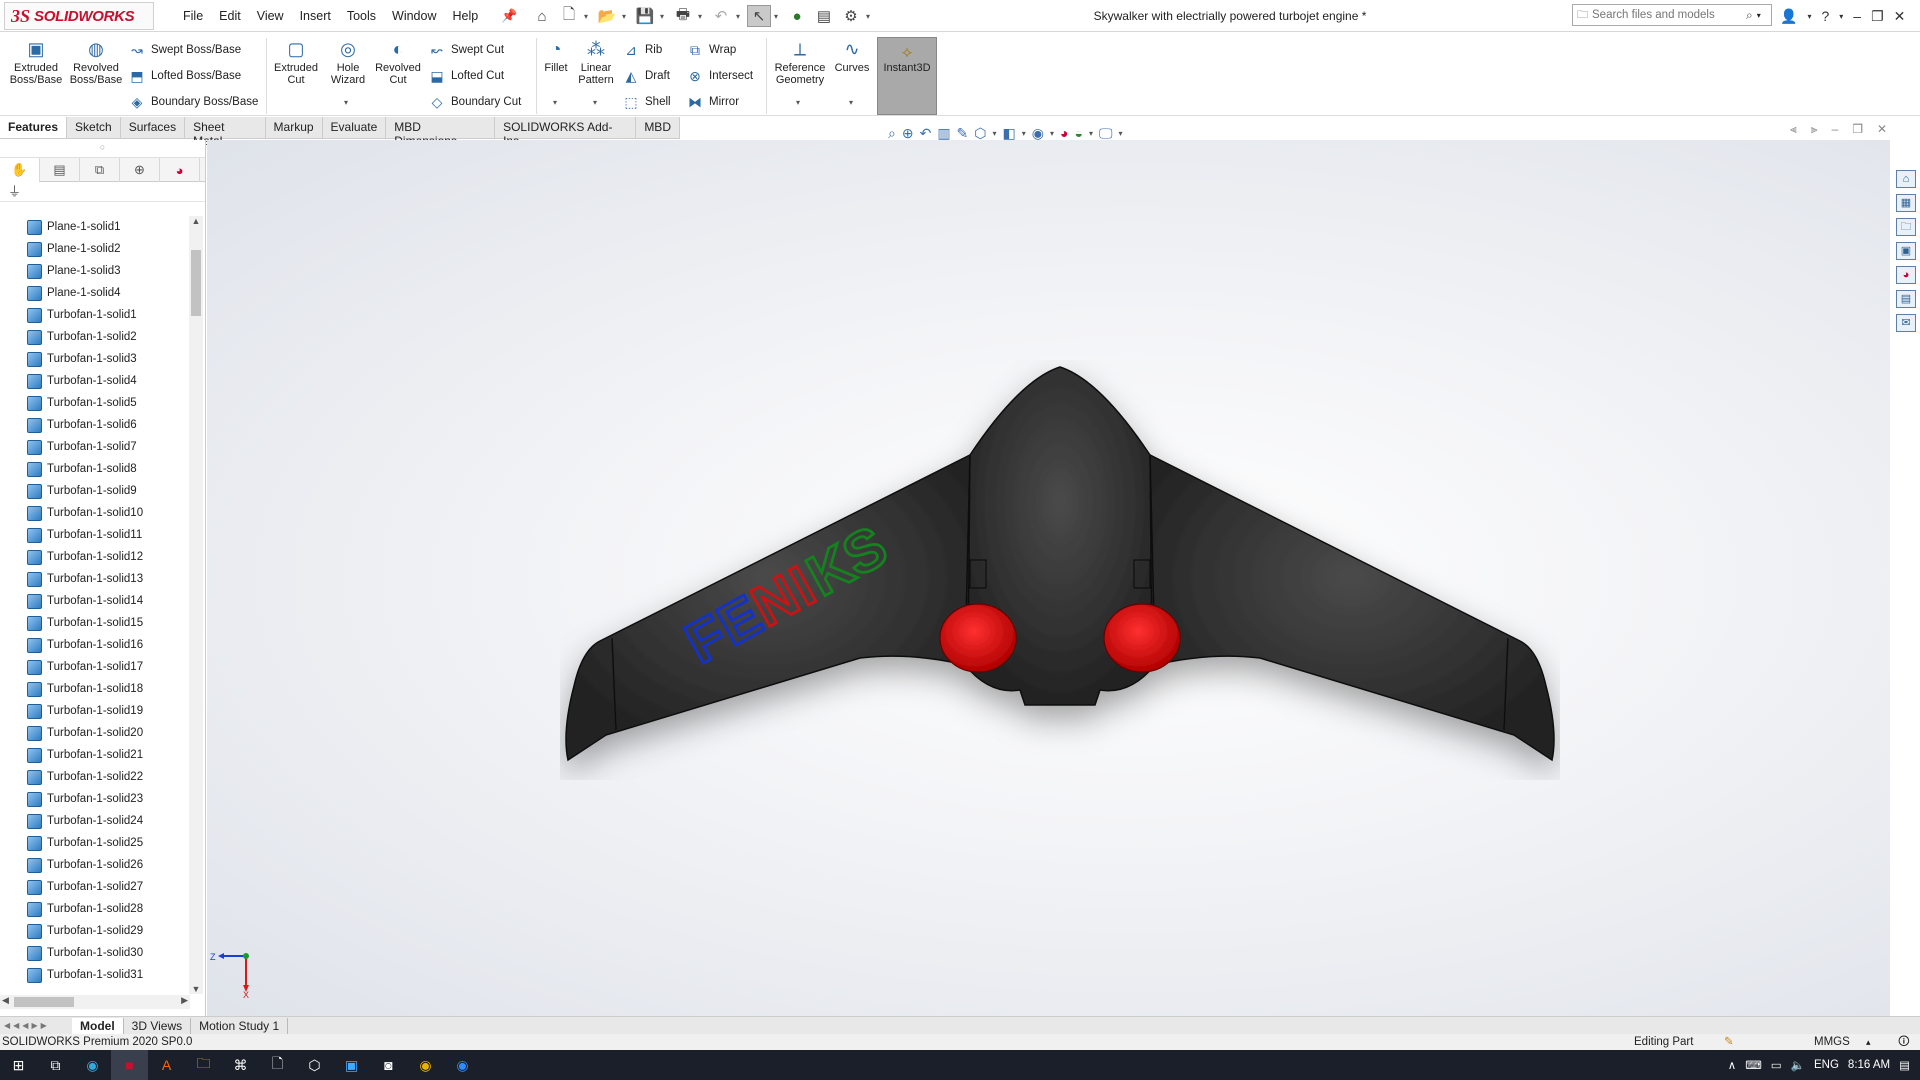 This screenshot has height=1080, width=1920. I want to click on tree-item: Turbofan-1-solid22, so click(95, 777).